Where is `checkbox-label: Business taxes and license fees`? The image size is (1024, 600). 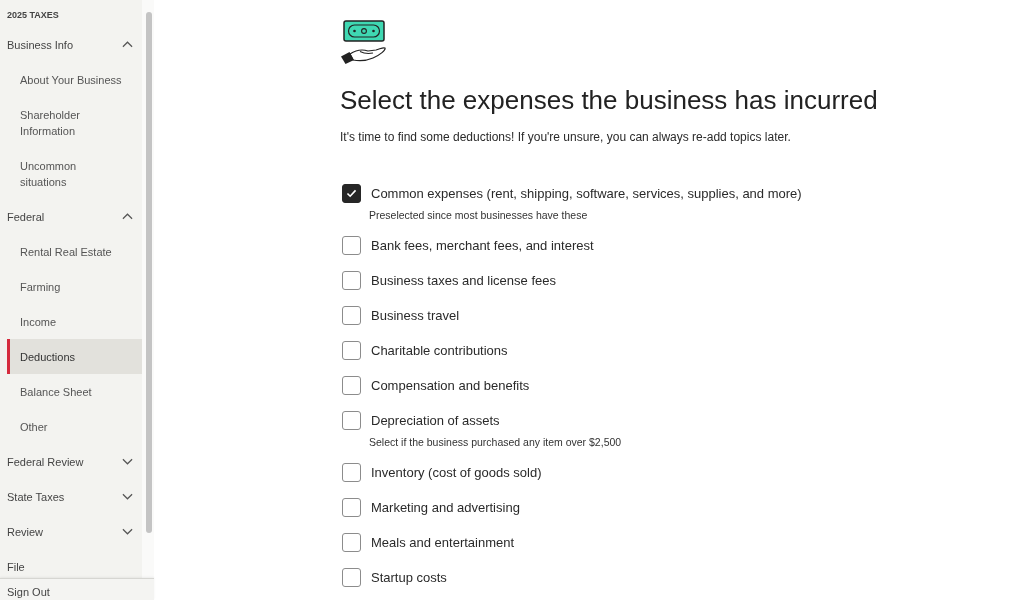
checkbox-label: Business taxes and license fees is located at coordinates (463, 280).